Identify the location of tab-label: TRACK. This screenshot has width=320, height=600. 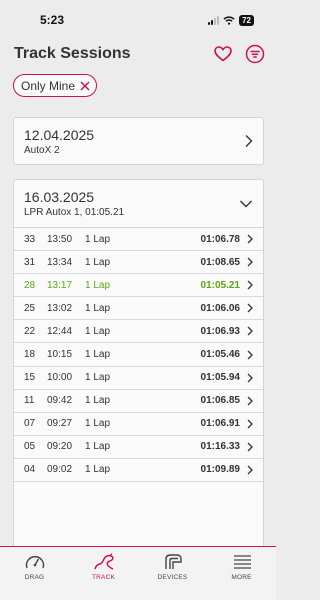
(103, 577).